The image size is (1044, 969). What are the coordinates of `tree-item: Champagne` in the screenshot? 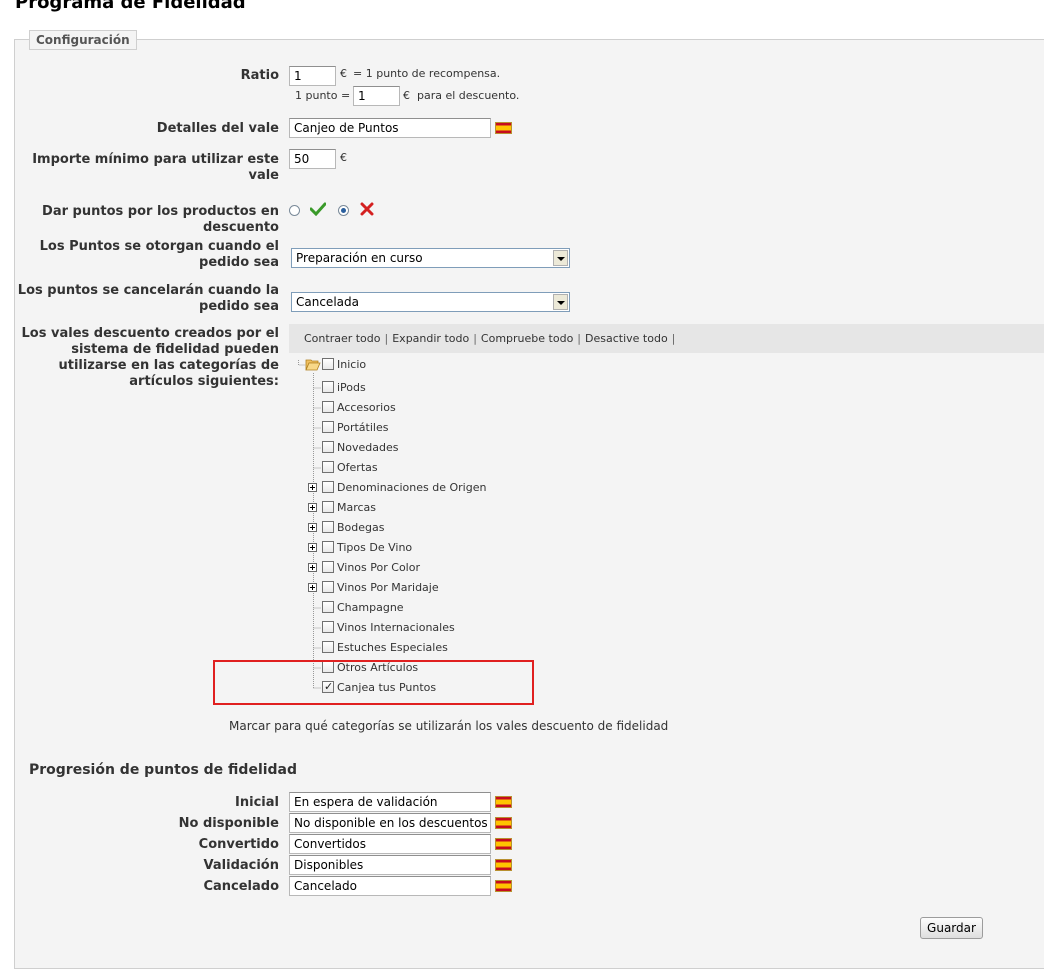 It's located at (363, 609).